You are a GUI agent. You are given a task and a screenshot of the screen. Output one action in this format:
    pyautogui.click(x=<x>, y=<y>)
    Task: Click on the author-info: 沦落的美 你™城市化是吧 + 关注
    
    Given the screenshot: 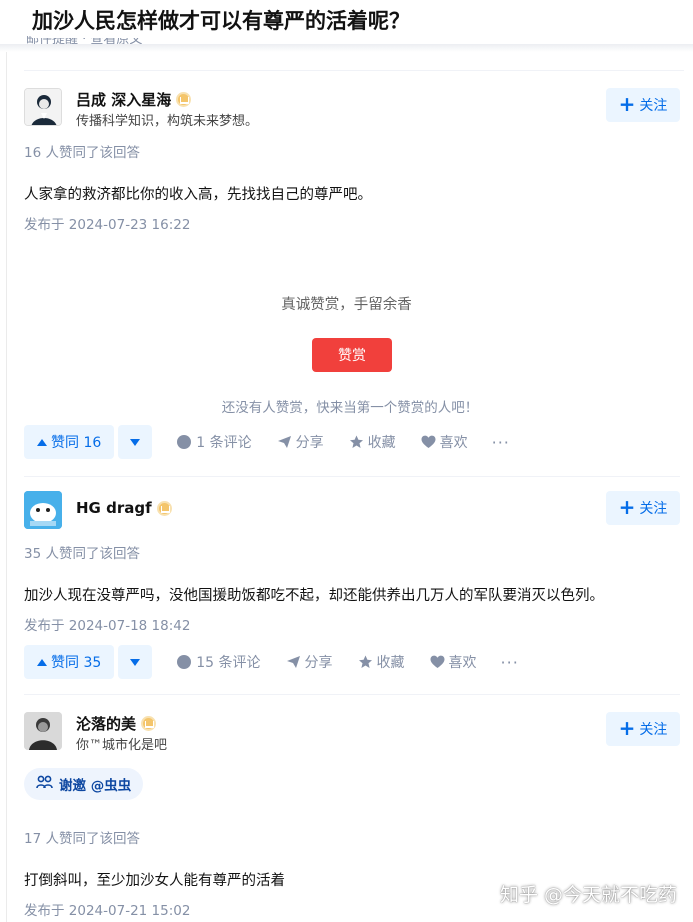 What is the action you would take?
    pyautogui.click(x=352, y=732)
    